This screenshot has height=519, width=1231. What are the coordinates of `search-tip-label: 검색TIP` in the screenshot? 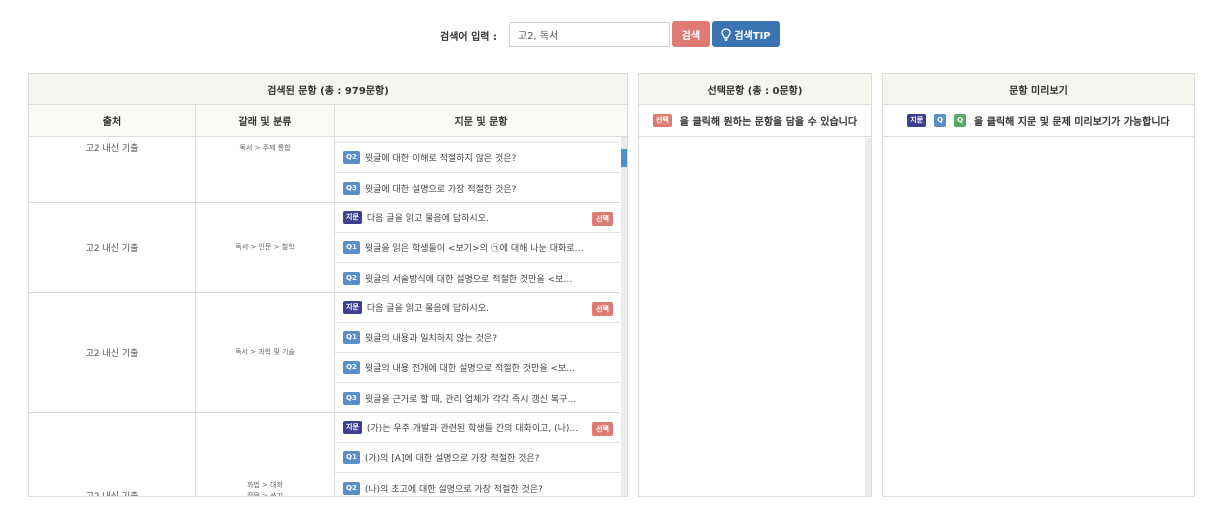 It's located at (752, 36).